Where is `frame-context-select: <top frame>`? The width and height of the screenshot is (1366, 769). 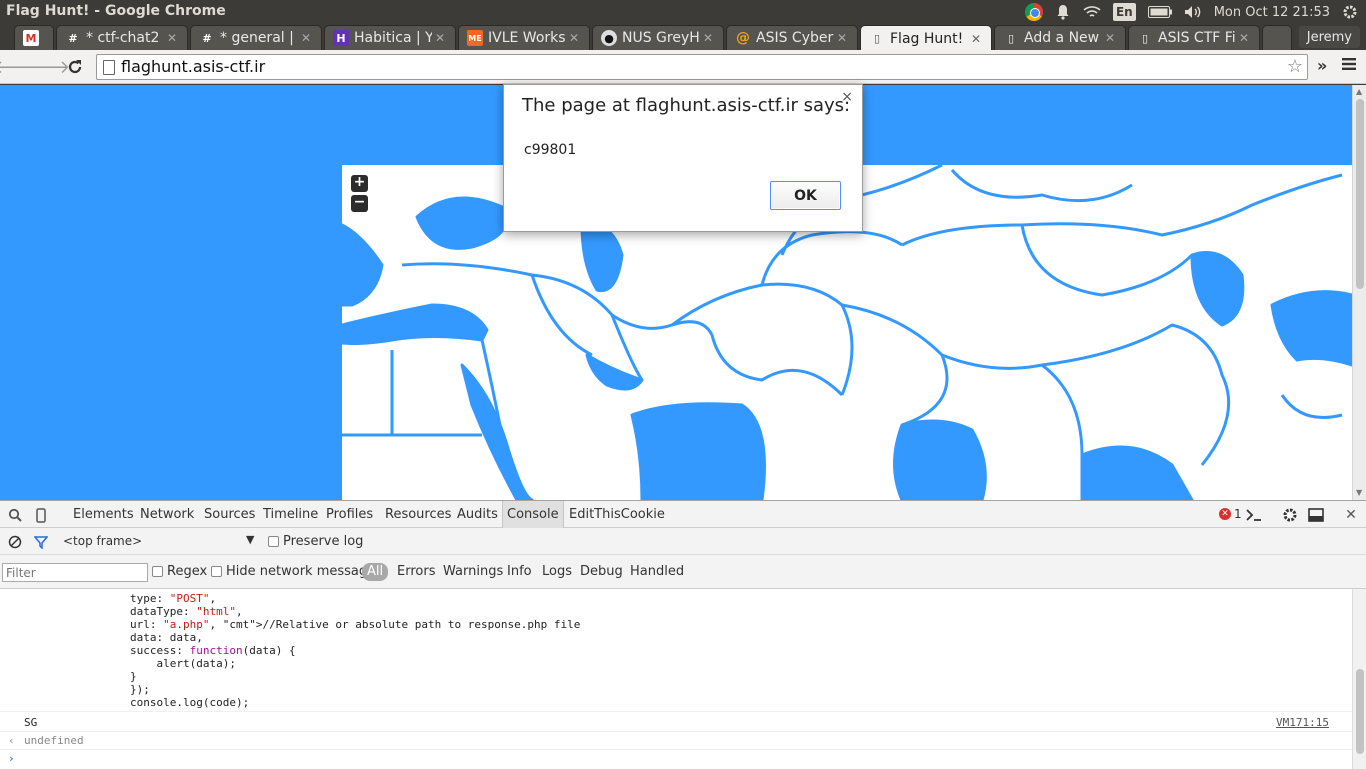 frame-context-select: <top frame> is located at coordinates (102, 541).